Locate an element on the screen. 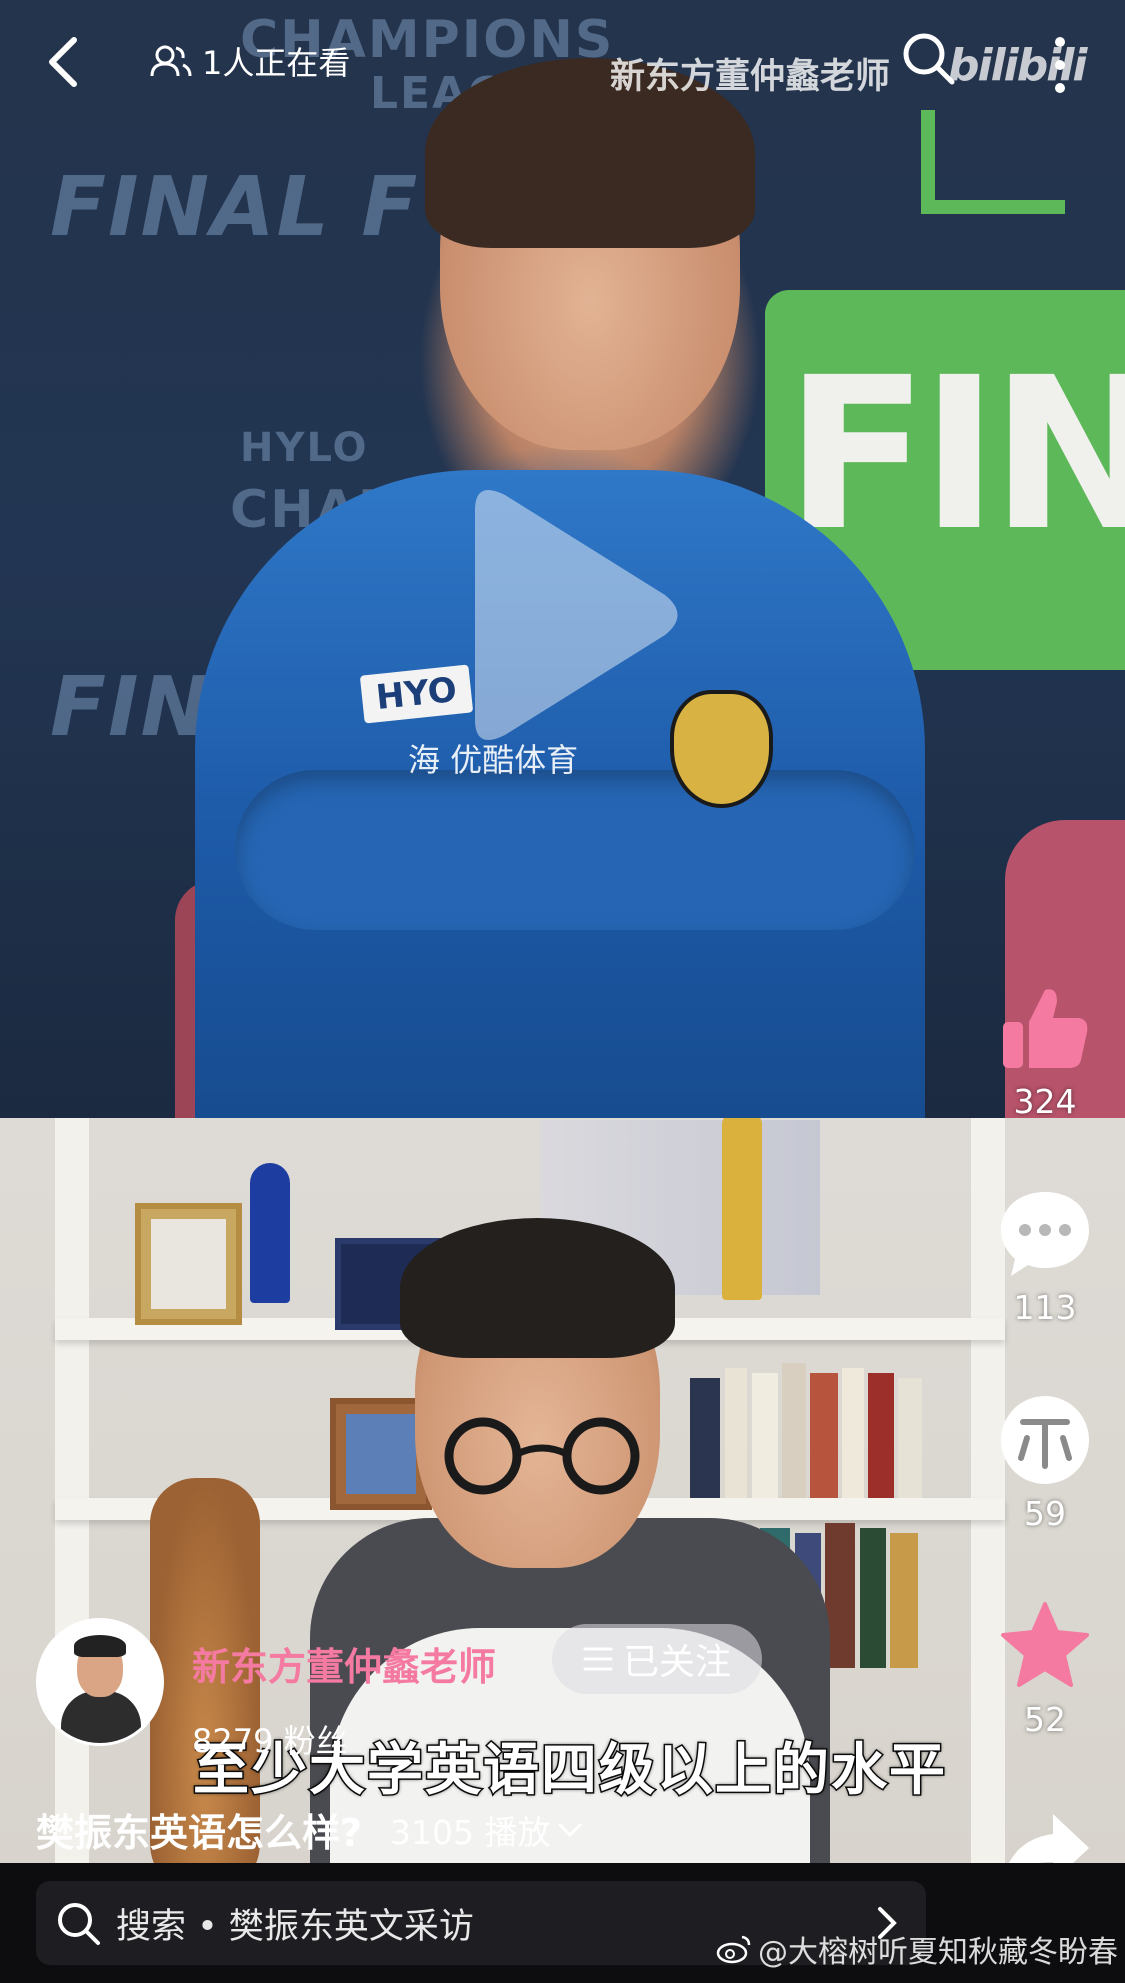  bg-final-text: FINAL F is located at coordinates (235, 207).